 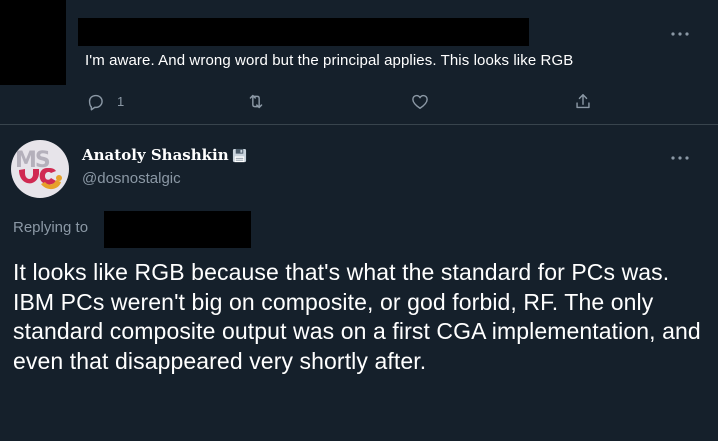 I want to click on author-handle: @dosnostalgic, so click(x=131, y=178).